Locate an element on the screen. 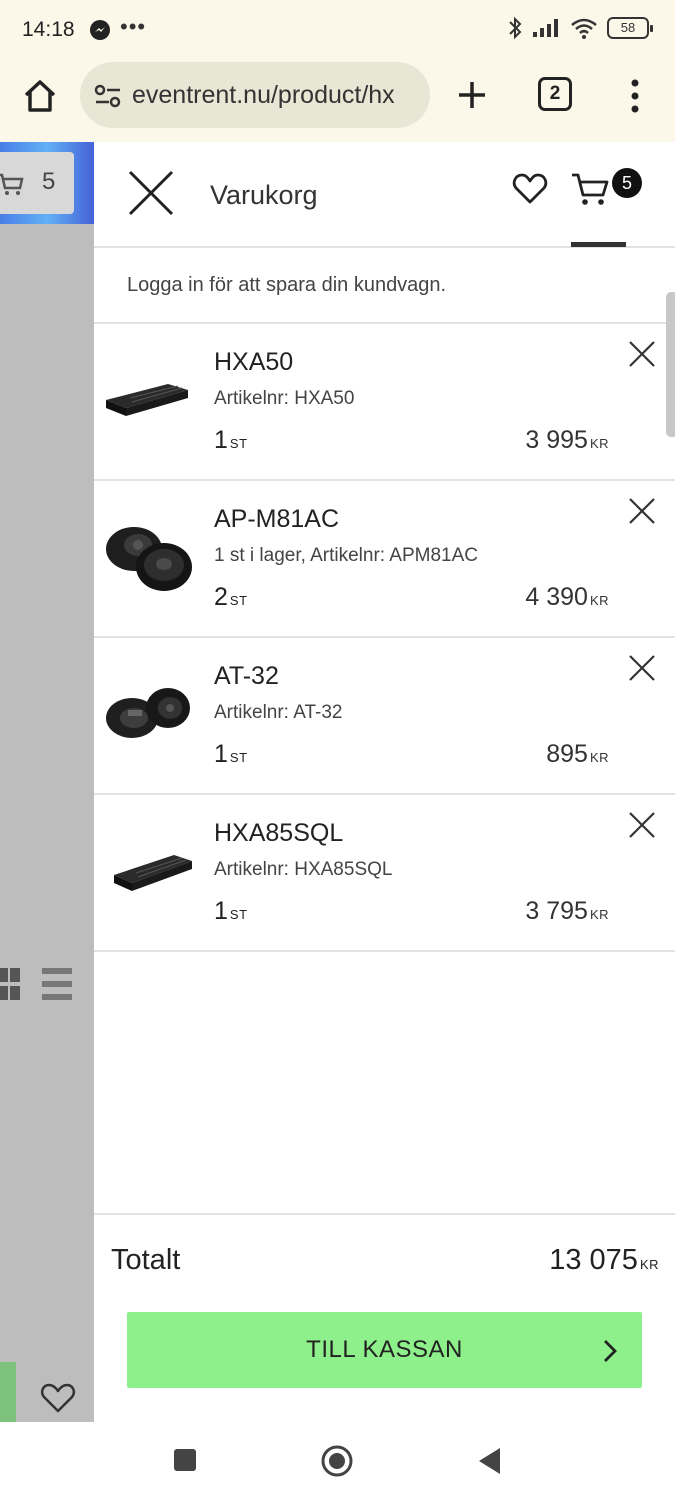 The width and height of the screenshot is (675, 1500). cart-title: Varukorg is located at coordinates (264, 195).